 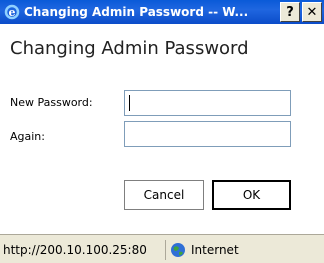 What do you see at coordinates (290, 12) in the screenshot?
I see `help-button: ?` at bounding box center [290, 12].